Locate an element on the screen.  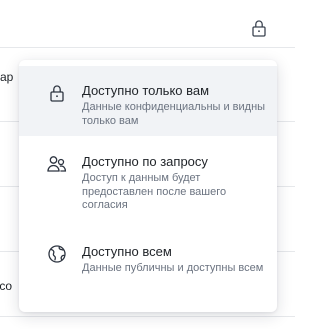
access-toggle-button is located at coordinates (259, 28).